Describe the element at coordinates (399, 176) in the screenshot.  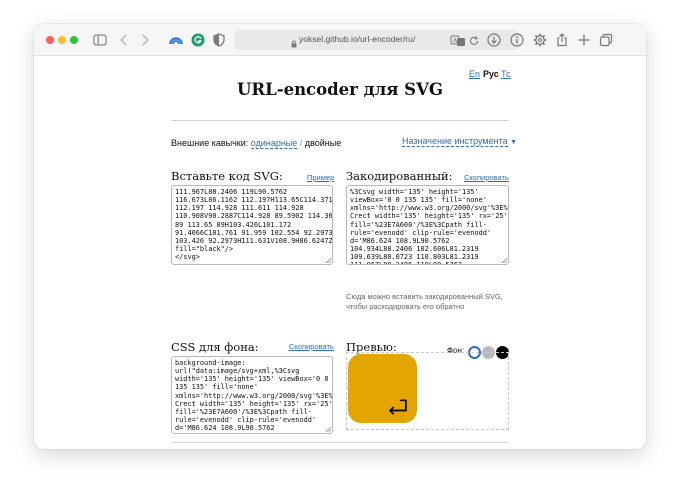
I see `encoded-label: Закодированный:` at that location.